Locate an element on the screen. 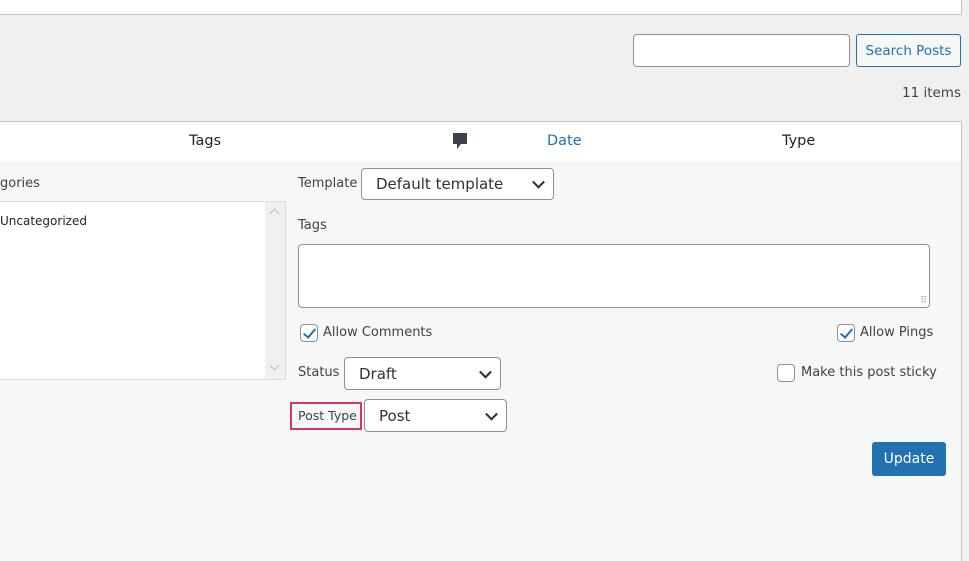 This screenshot has width=969, height=561. template-select: Default template is located at coordinates (457, 184).